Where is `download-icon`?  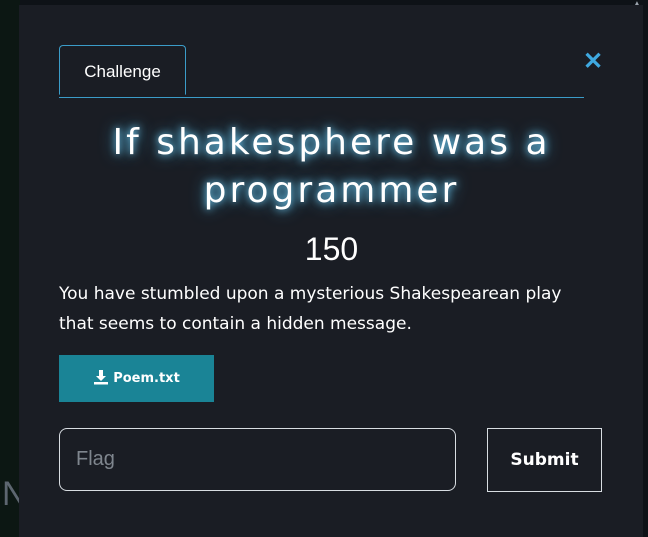
download-icon is located at coordinates (101, 377).